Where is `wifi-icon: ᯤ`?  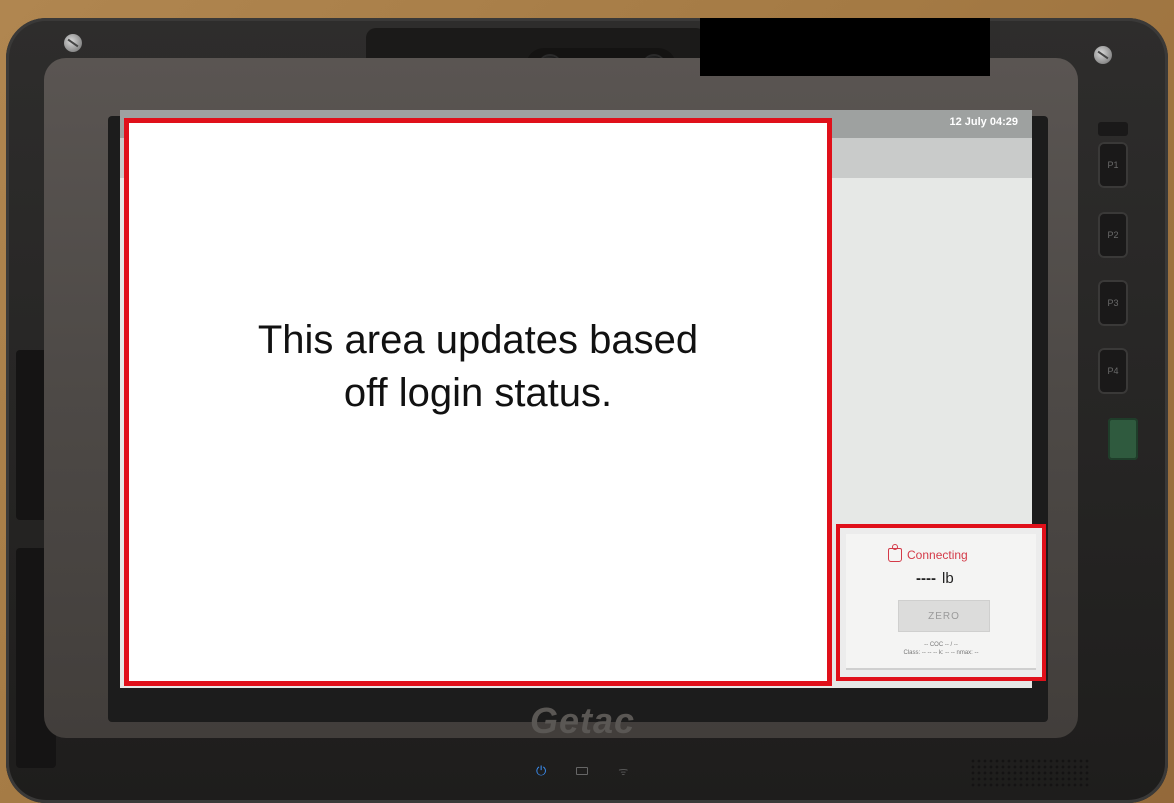 wifi-icon: ᯤ is located at coordinates (623, 771).